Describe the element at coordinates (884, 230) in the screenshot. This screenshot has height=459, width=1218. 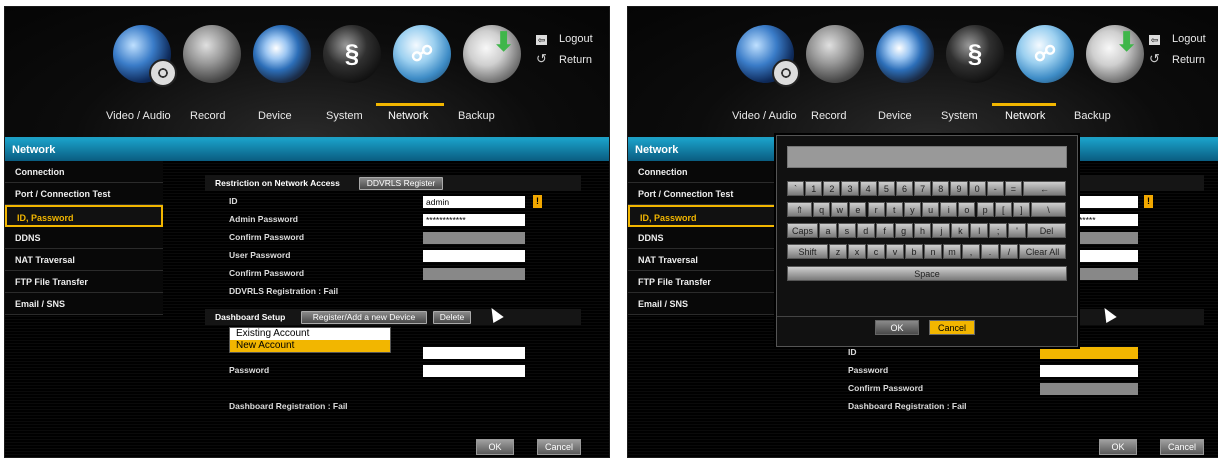
I see `key-f: f` at that location.